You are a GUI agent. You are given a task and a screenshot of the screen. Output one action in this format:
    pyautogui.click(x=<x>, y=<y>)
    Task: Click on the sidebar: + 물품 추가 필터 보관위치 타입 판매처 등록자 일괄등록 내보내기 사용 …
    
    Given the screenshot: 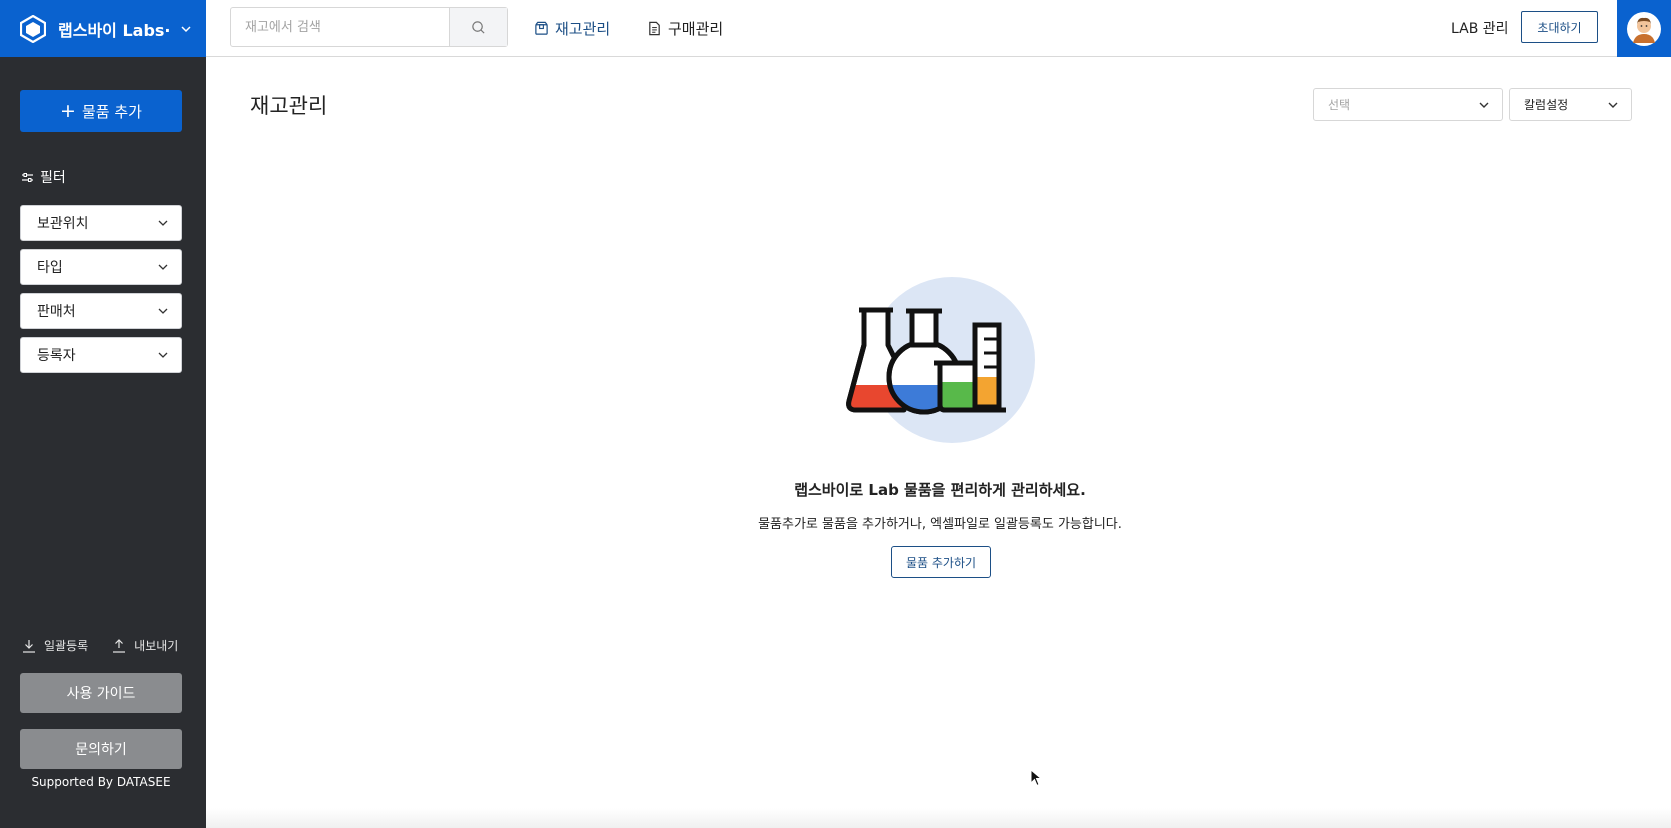 What is the action you would take?
    pyautogui.click(x=103, y=442)
    